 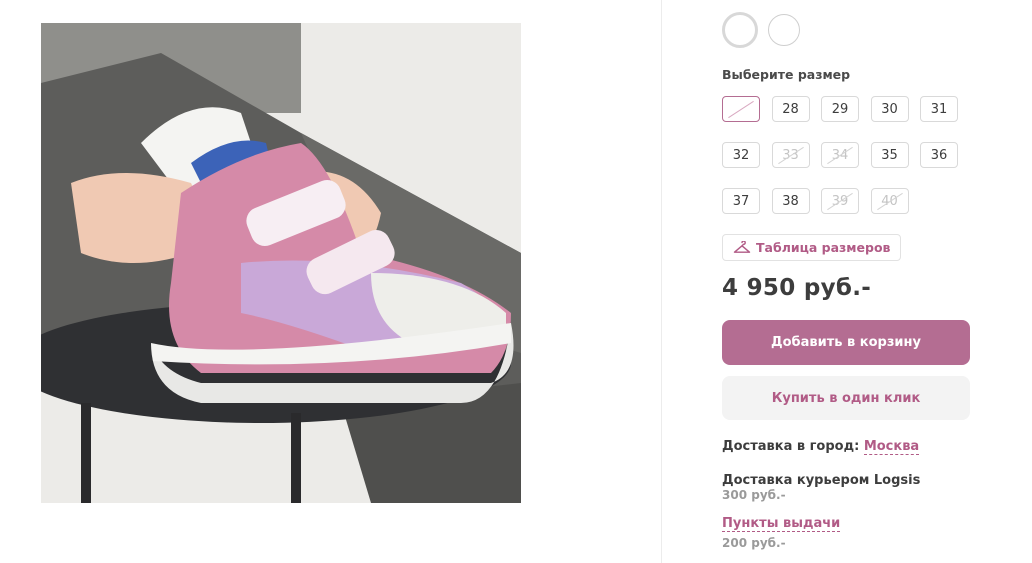 What do you see at coordinates (840, 155) in the screenshot?
I see `size-option-unavailable: 34` at bounding box center [840, 155].